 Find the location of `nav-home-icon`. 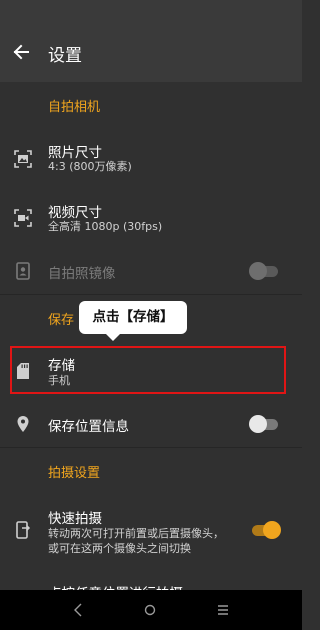

nav-home-icon is located at coordinates (150, 610).